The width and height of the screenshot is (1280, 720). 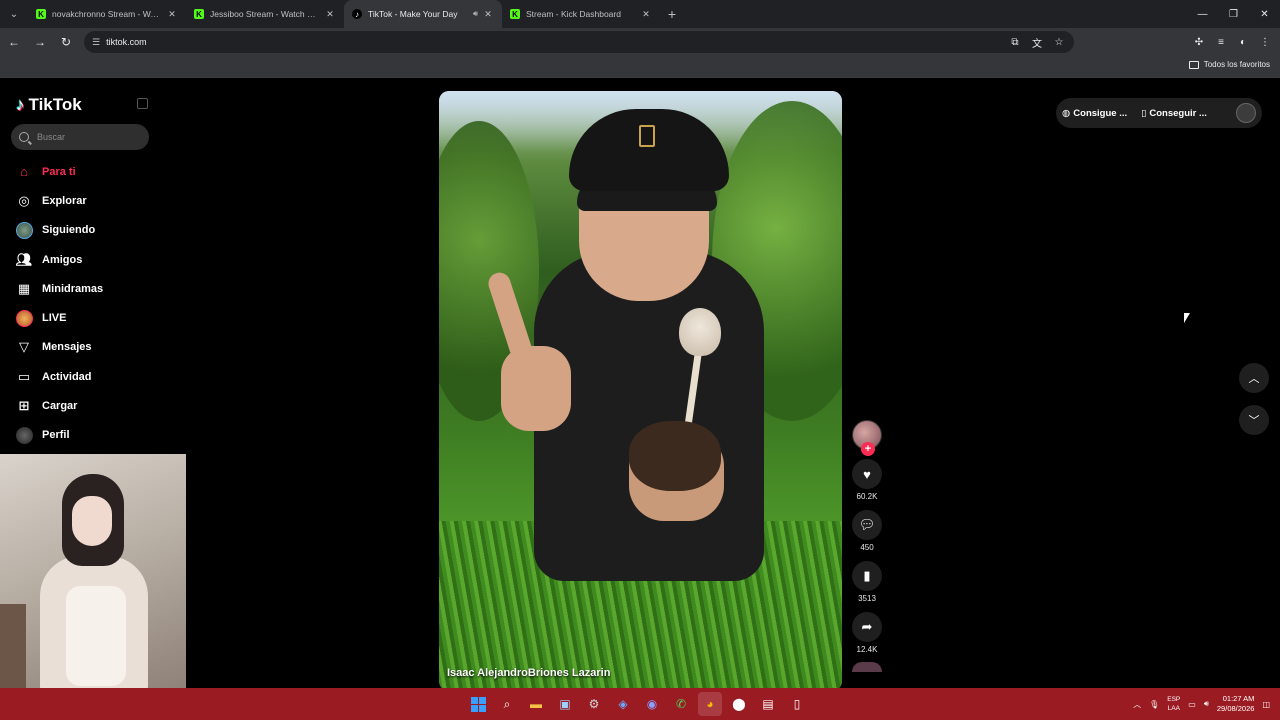 I want to click on tab-search-icon: ⌄, so click(x=14, y=14).